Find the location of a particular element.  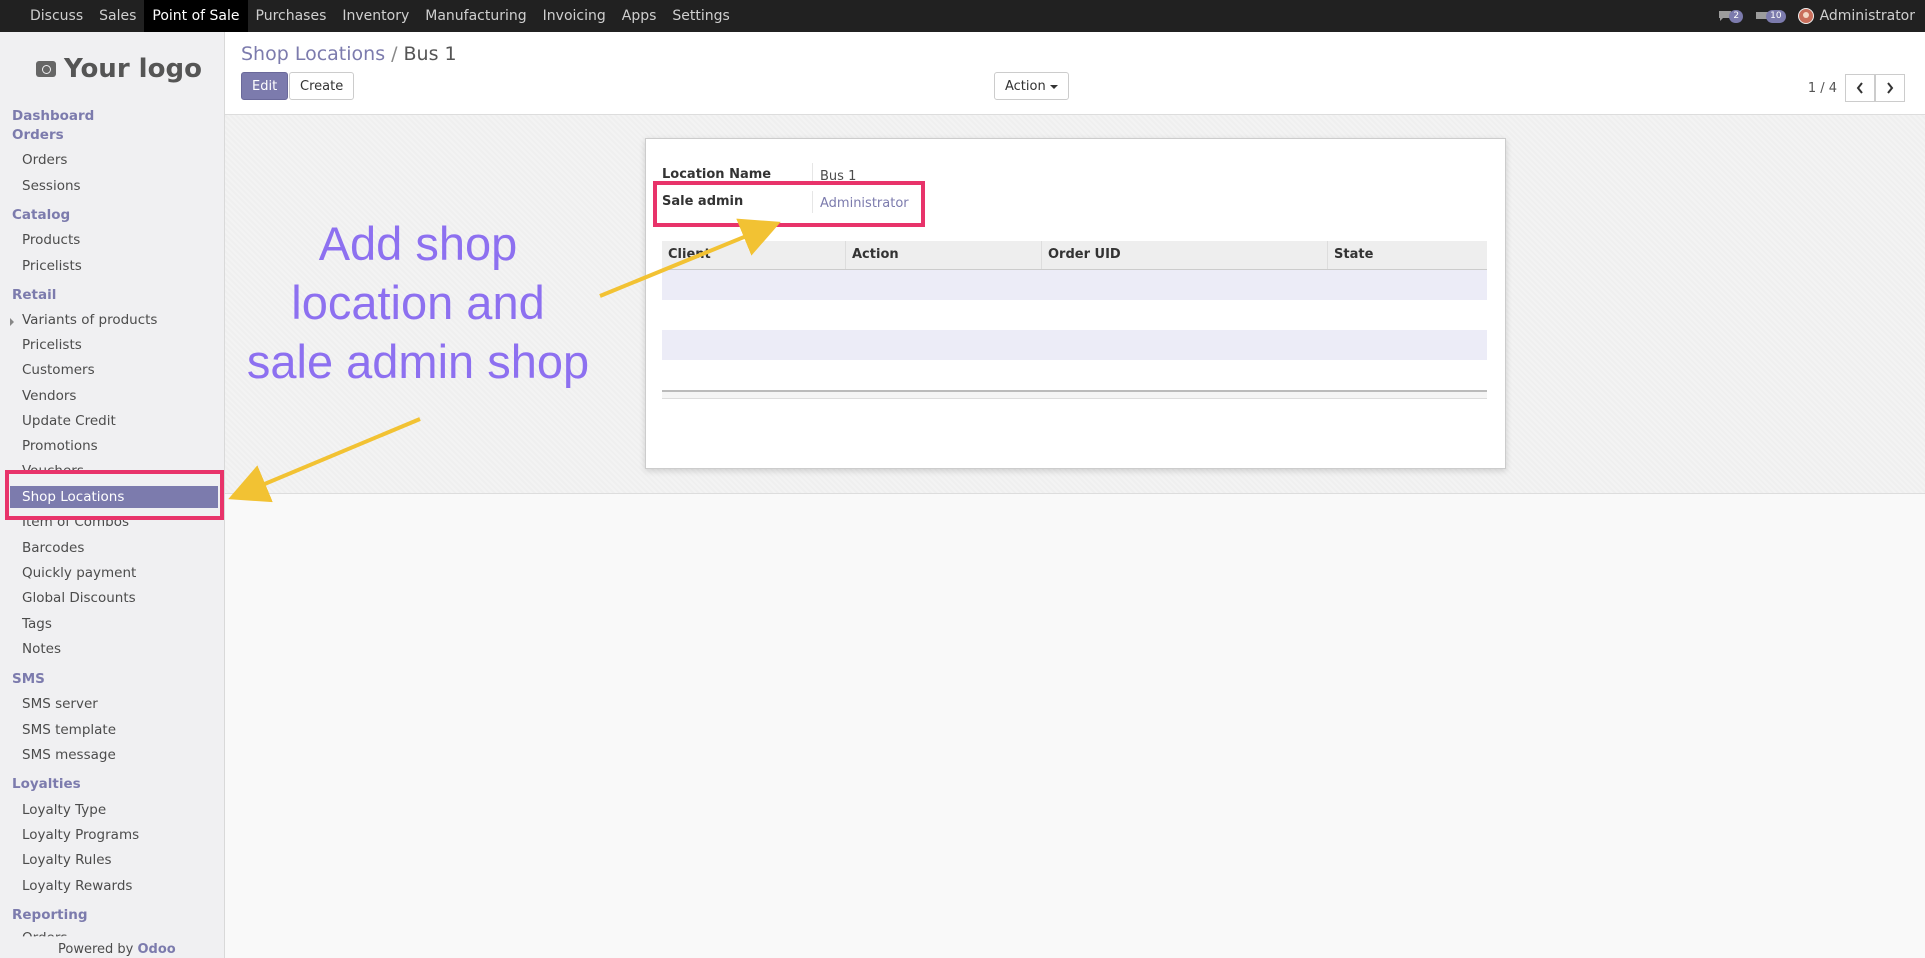

menu-manufacturing: Manufacturing is located at coordinates (475, 16).